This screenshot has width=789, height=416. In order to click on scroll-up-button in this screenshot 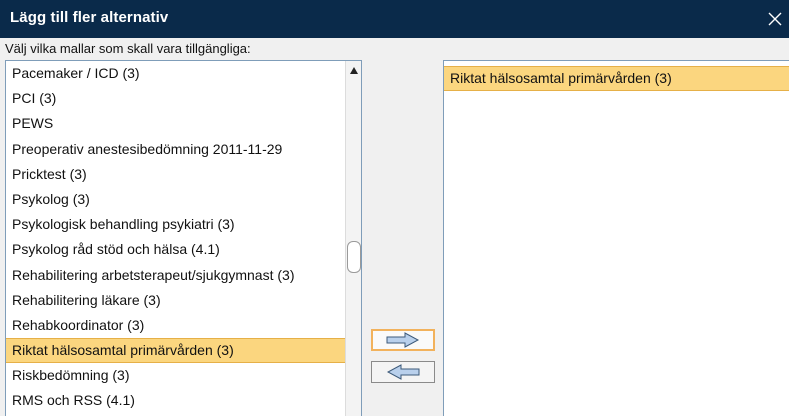, I will do `click(353, 70)`.